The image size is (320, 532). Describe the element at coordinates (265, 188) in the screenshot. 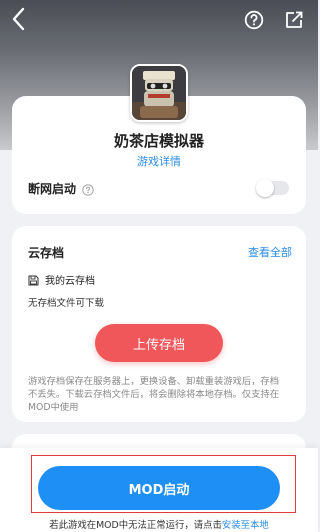

I see `toggle-knob` at that location.